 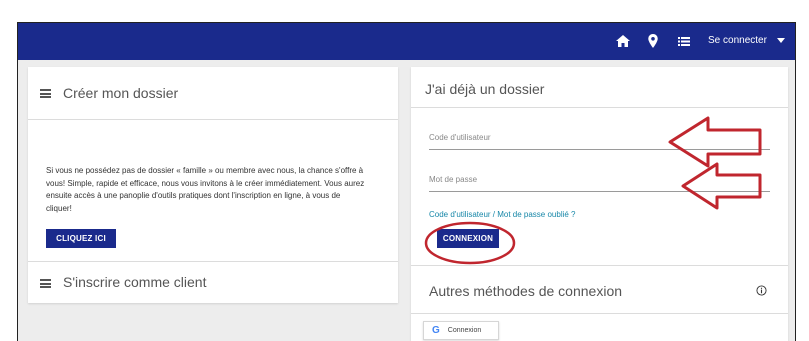 What do you see at coordinates (464, 330) in the screenshot?
I see `google-login-label: Connexion` at bounding box center [464, 330].